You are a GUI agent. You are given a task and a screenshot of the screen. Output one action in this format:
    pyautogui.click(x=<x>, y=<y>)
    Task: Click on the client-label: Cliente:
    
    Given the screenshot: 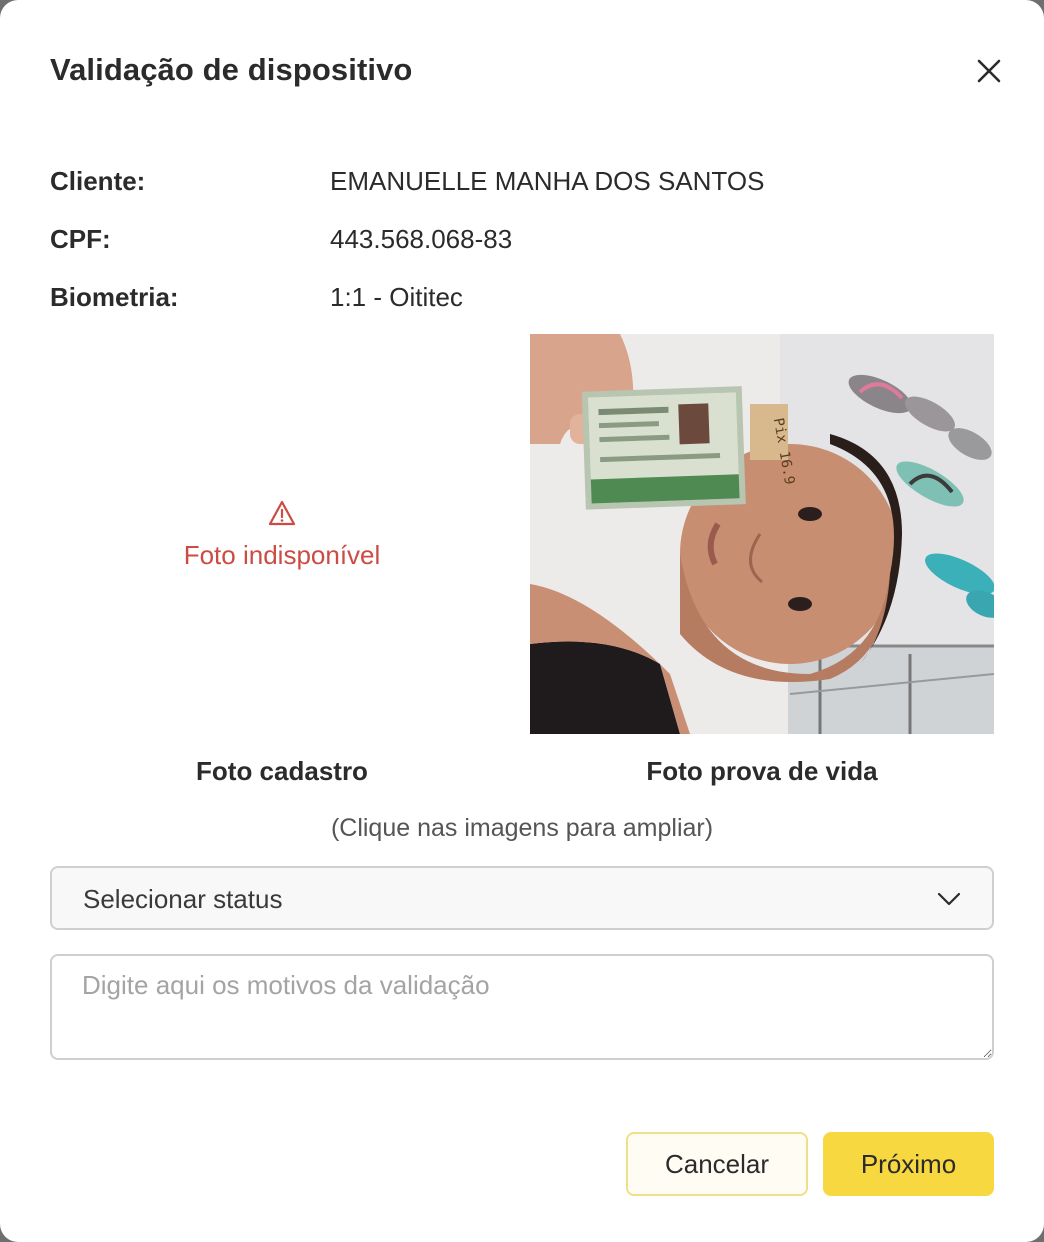 What is the action you would take?
    pyautogui.click(x=98, y=181)
    